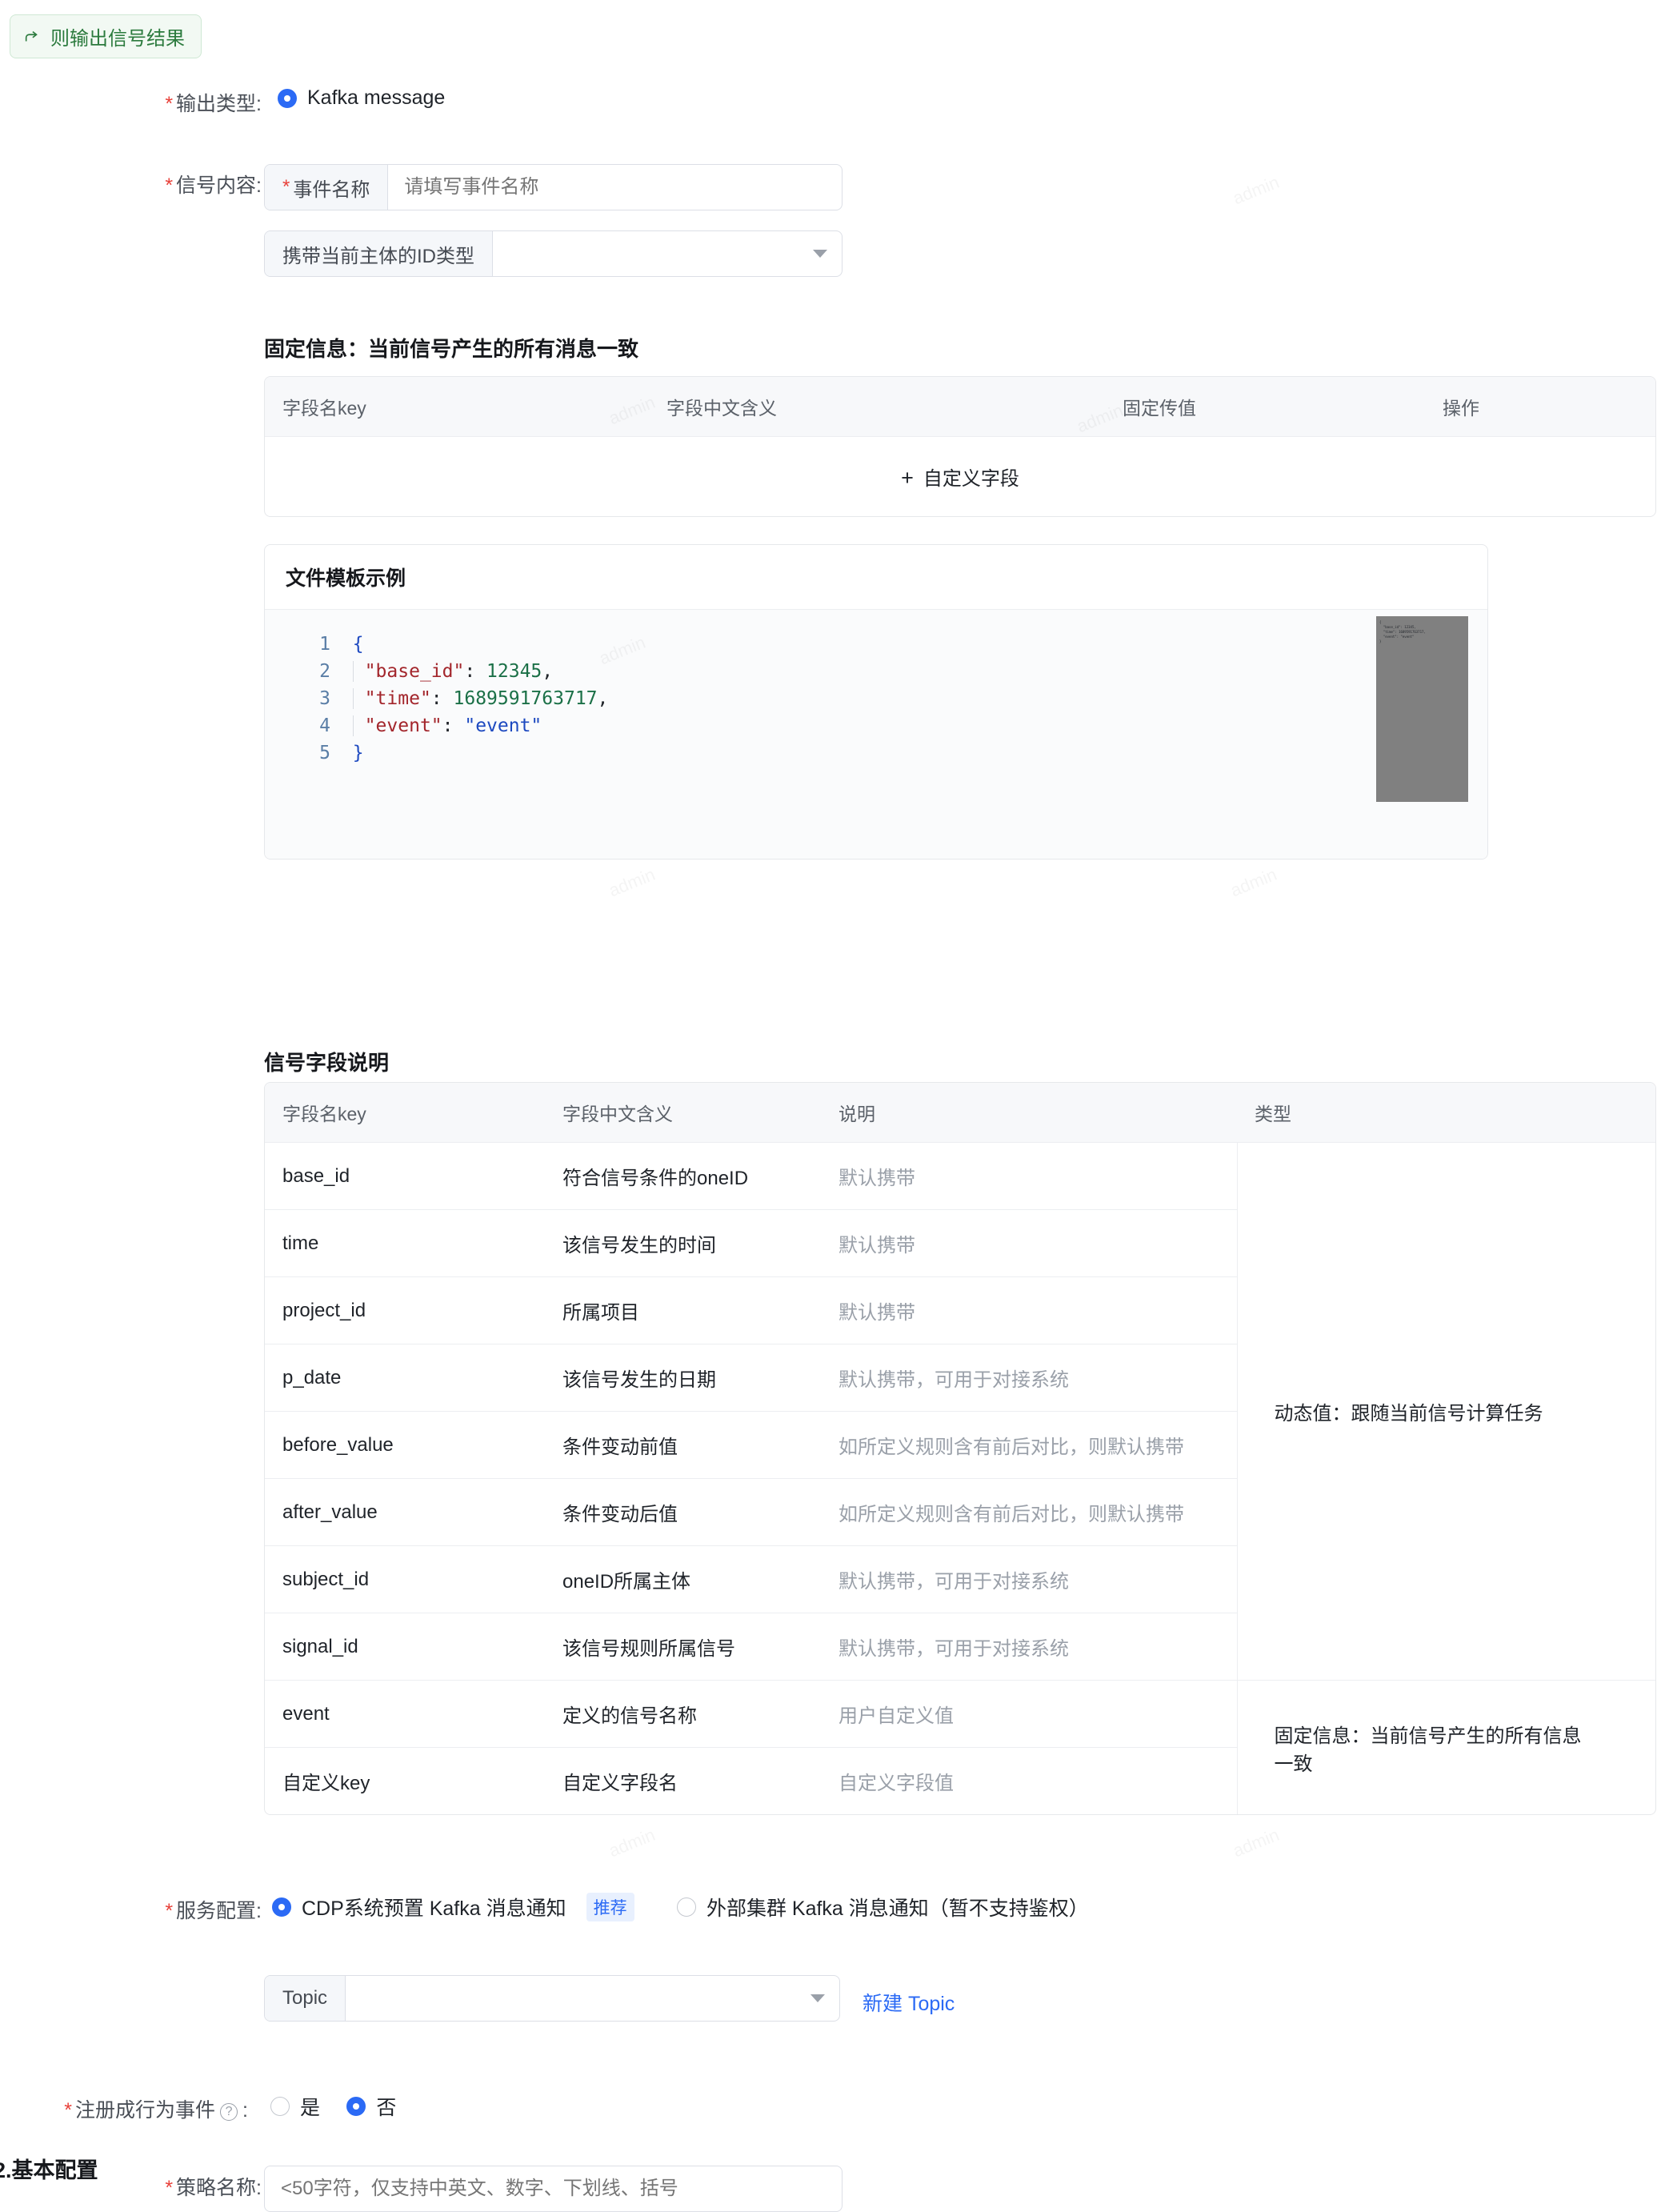 Image resolution: width=1677 pixels, height=2212 pixels. What do you see at coordinates (1029, 1780) in the screenshot?
I see `field-desc: 自定义字段值` at bounding box center [1029, 1780].